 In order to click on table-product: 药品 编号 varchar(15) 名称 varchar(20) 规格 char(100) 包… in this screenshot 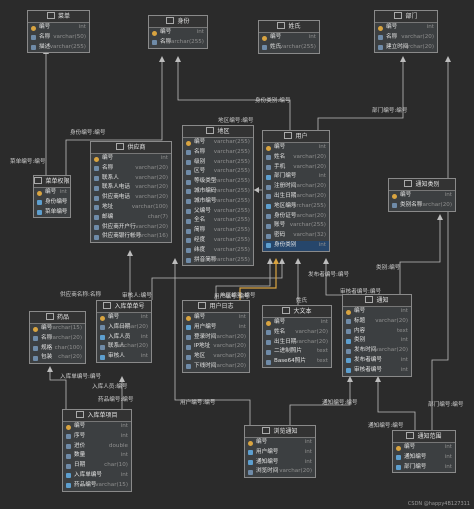, I will do `click(57, 338)`.